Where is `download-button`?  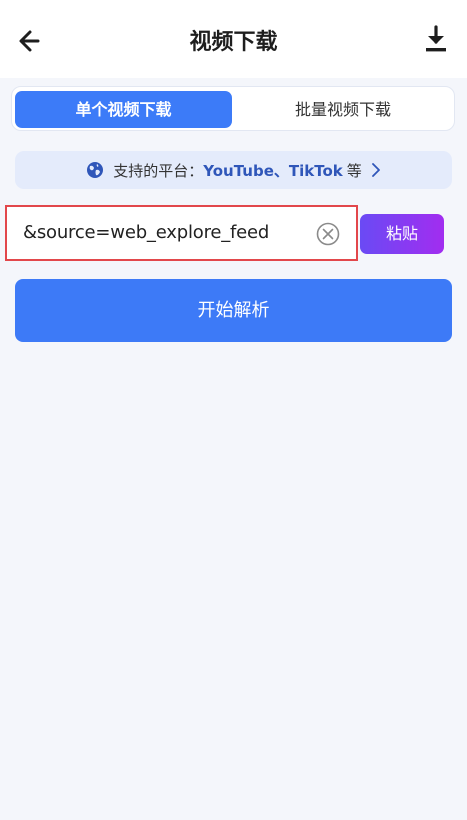 download-button is located at coordinates (436, 40).